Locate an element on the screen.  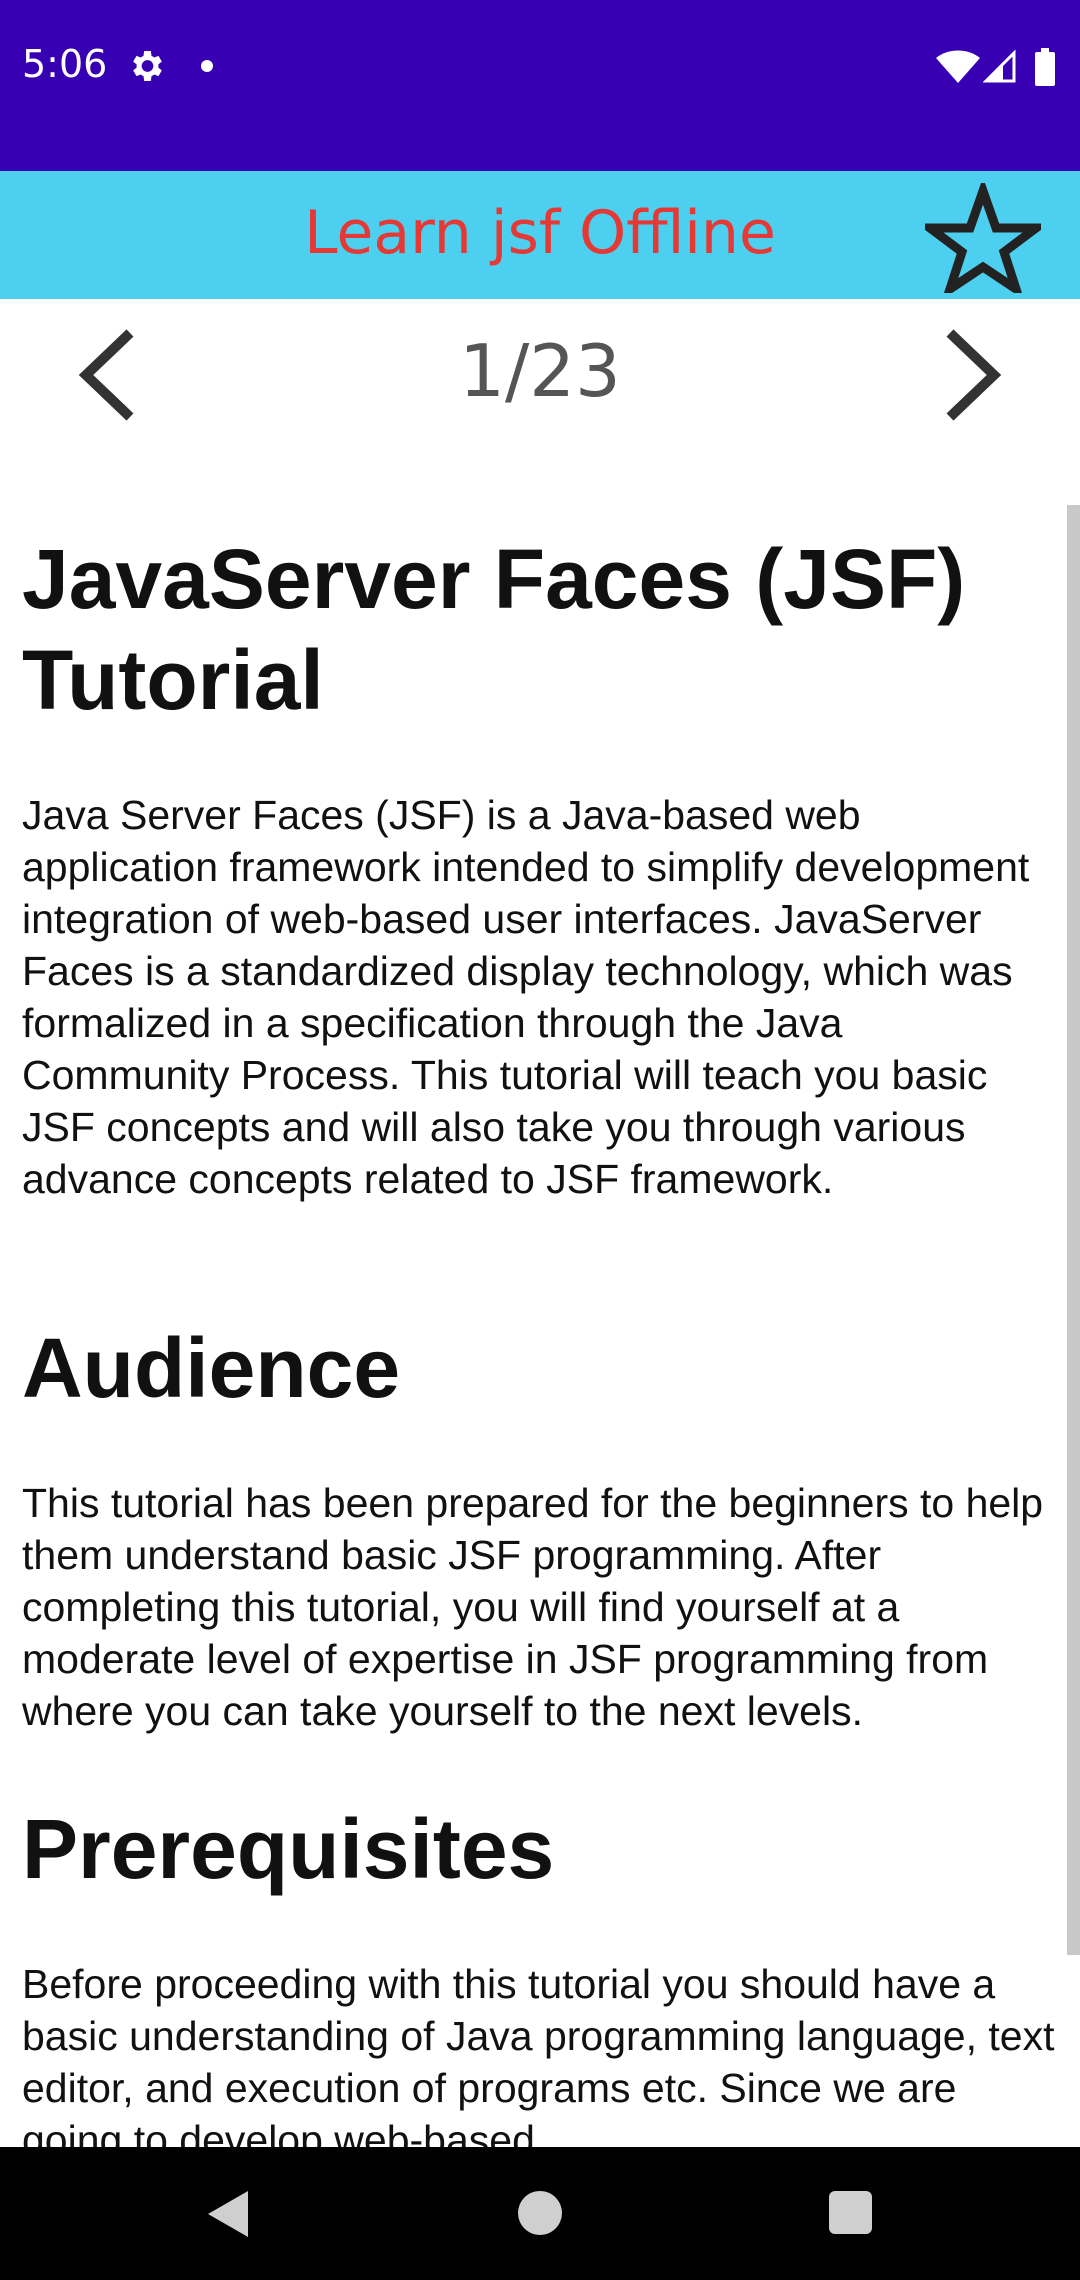
audience-heading: Audience is located at coordinates (211, 1368).